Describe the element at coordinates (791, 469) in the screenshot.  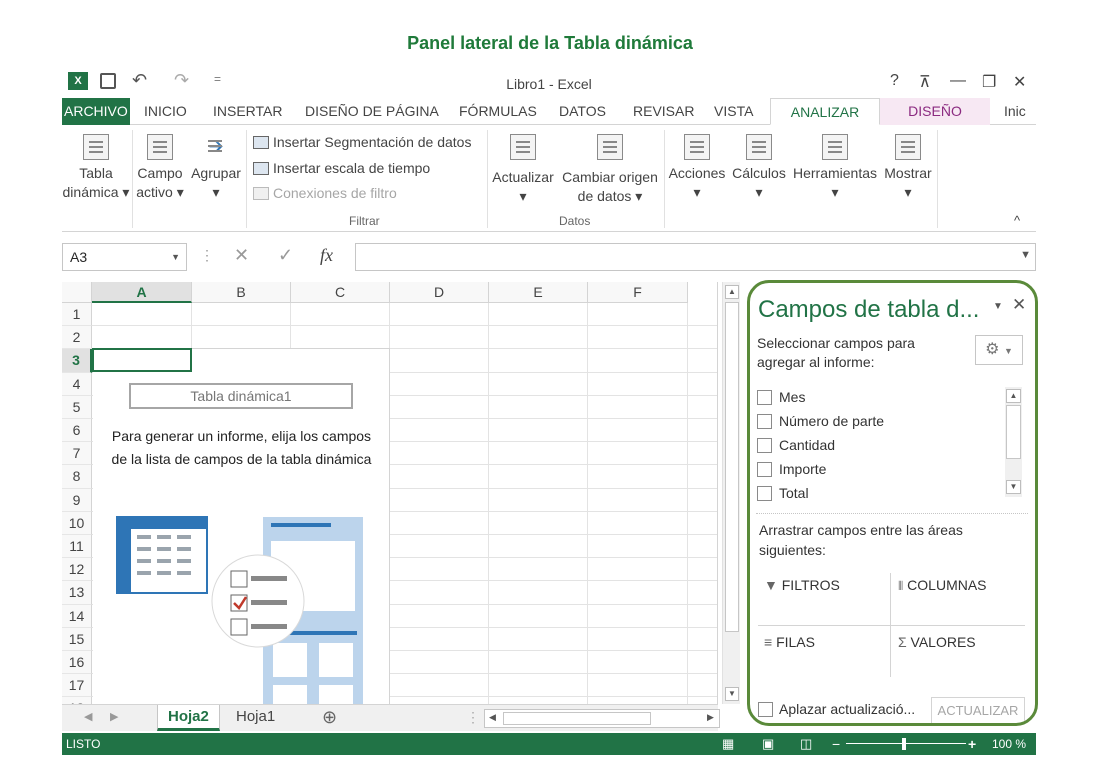
I see `field-item: Importe` at that location.